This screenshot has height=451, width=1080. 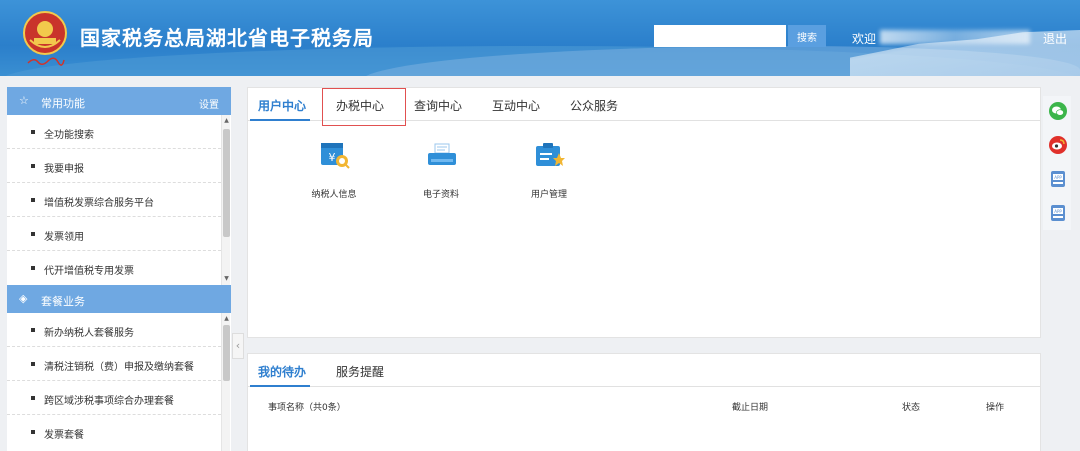 I want to click on sidebar-item-deregistration: 清税注销税（费）申报及缴纳套餐, so click(x=114, y=364).